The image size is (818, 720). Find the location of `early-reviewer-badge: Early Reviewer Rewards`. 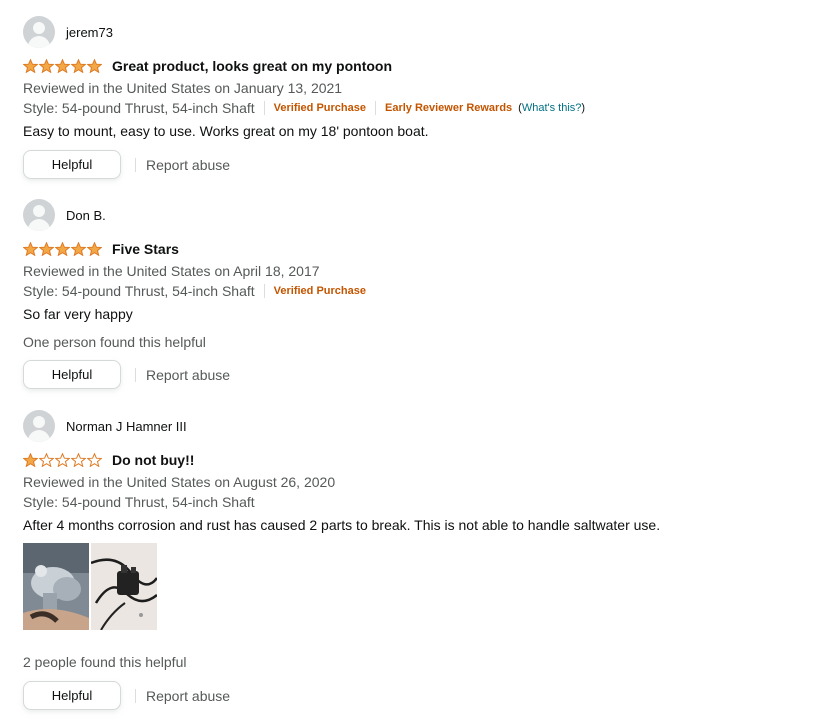

early-reviewer-badge: Early Reviewer Rewards is located at coordinates (448, 108).